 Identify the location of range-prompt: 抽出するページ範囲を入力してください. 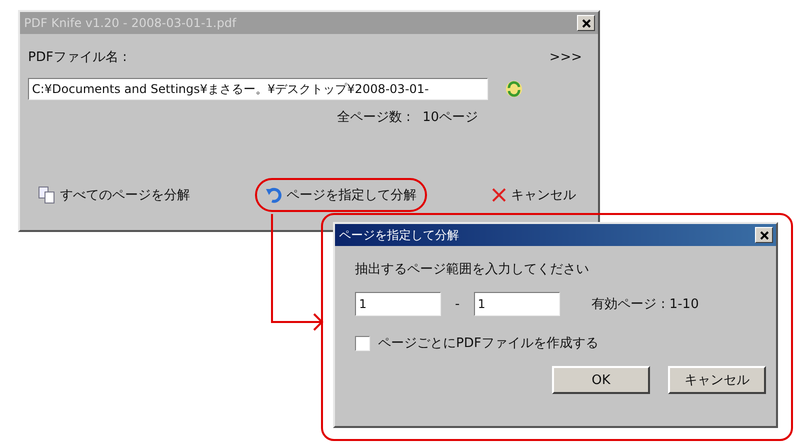
(472, 269).